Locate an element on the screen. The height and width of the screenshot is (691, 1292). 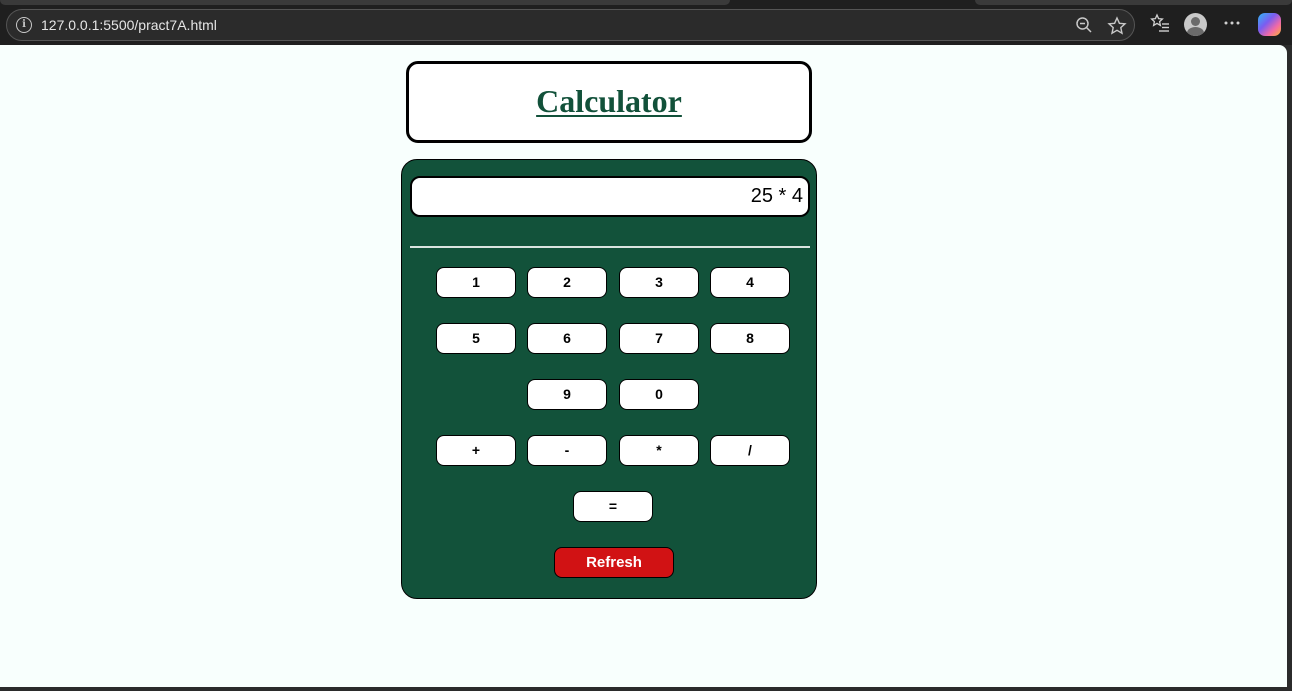
key-equals: = is located at coordinates (613, 506).